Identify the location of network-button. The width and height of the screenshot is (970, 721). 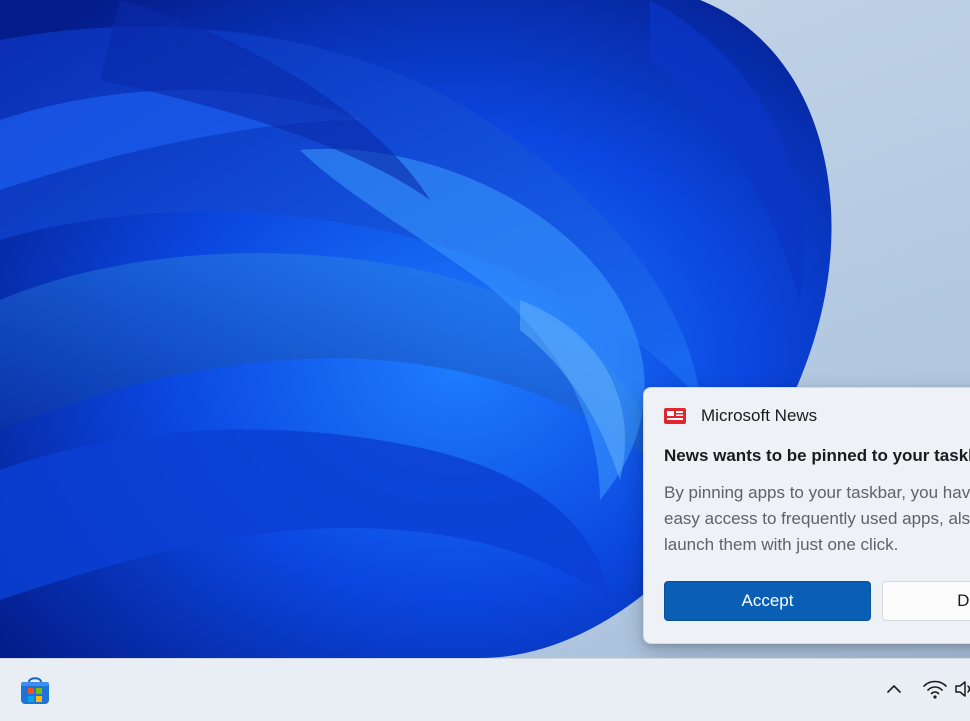
(935, 689).